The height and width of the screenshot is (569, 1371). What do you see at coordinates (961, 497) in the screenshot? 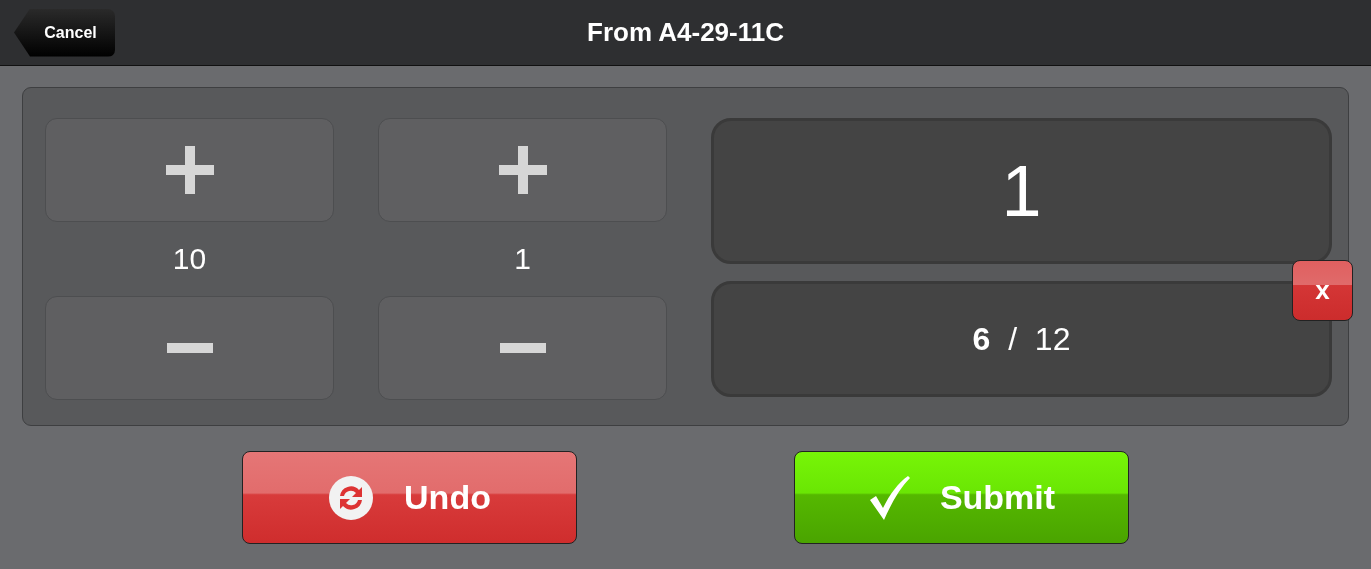
I see `submit-button: Submit` at bounding box center [961, 497].